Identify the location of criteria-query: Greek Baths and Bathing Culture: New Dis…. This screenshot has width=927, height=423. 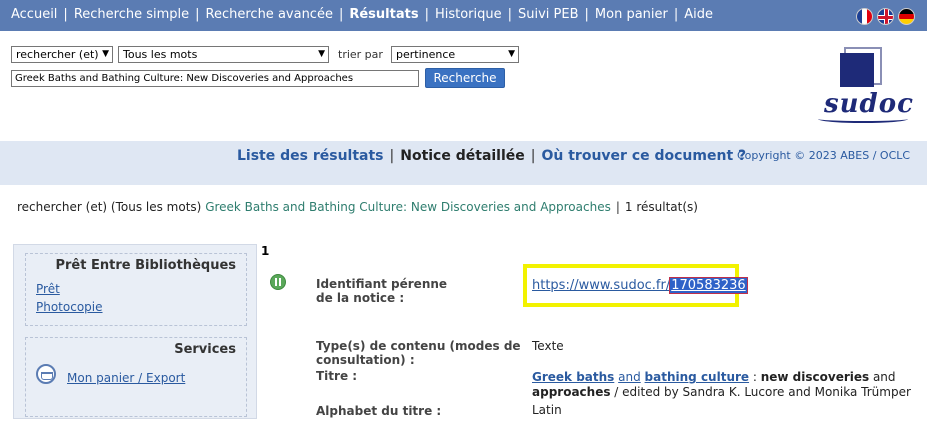
(408, 207).